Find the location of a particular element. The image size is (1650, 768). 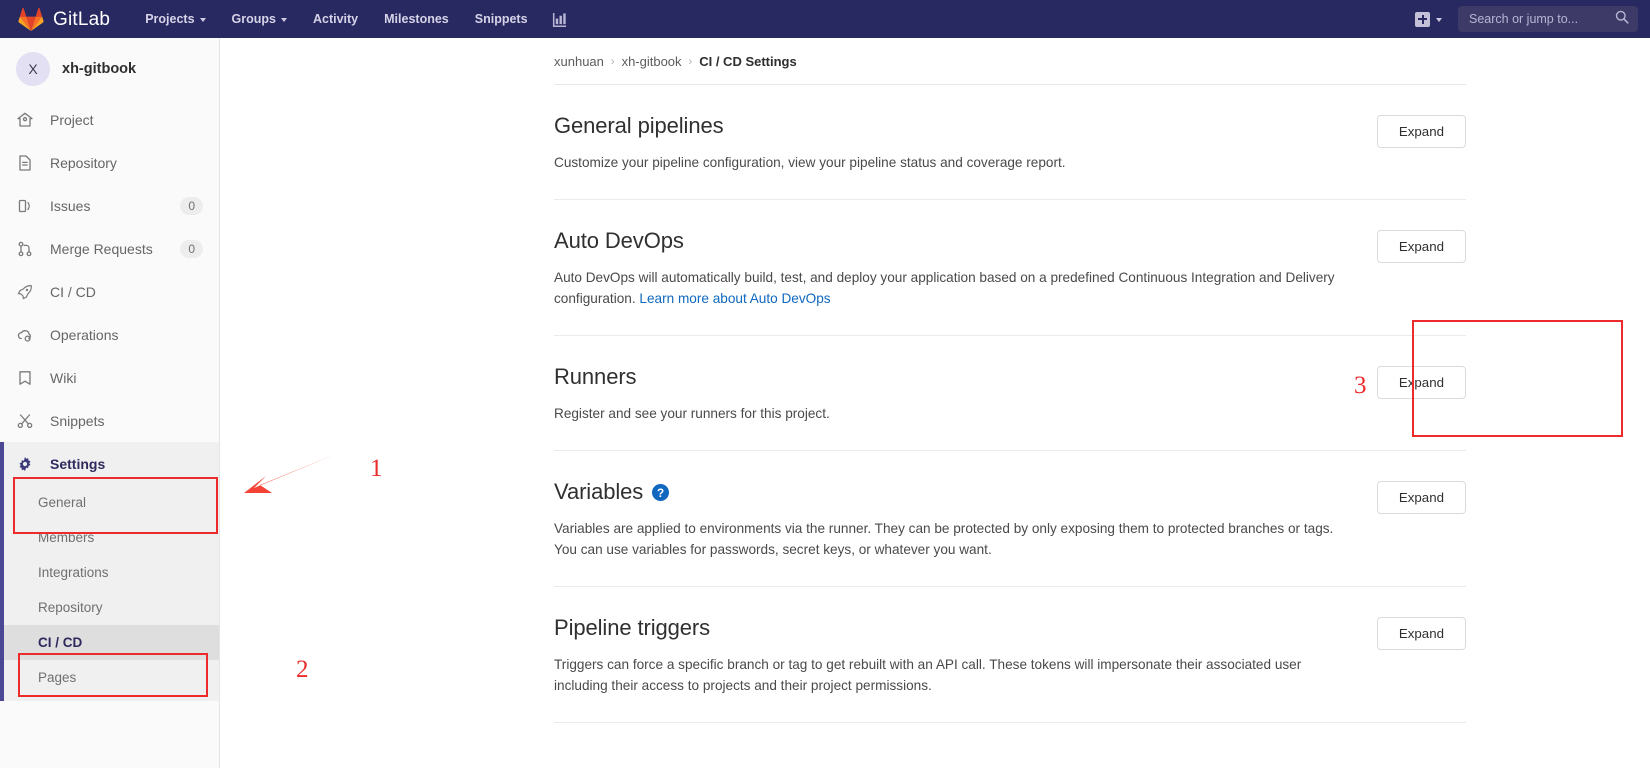

sidebar-item-wiki: Wiki is located at coordinates (109, 377).